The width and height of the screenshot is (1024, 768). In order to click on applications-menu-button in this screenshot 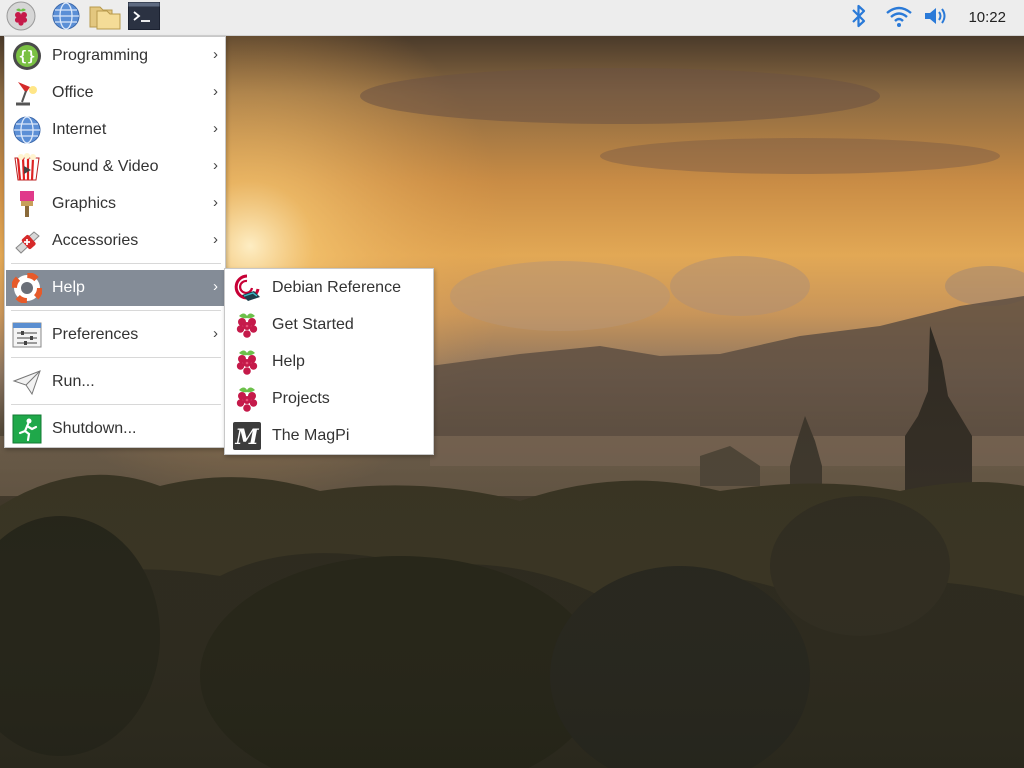, I will do `click(21, 18)`.